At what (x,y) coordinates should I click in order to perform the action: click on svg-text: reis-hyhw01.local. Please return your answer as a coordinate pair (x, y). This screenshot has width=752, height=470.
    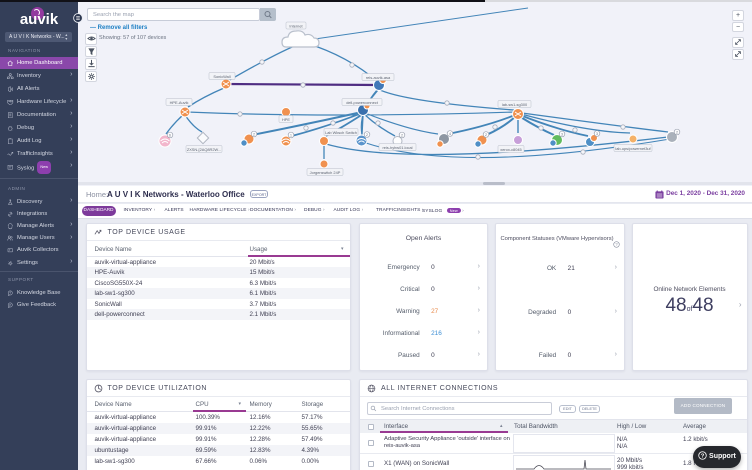
    Looking at the image, I should click on (397, 147).